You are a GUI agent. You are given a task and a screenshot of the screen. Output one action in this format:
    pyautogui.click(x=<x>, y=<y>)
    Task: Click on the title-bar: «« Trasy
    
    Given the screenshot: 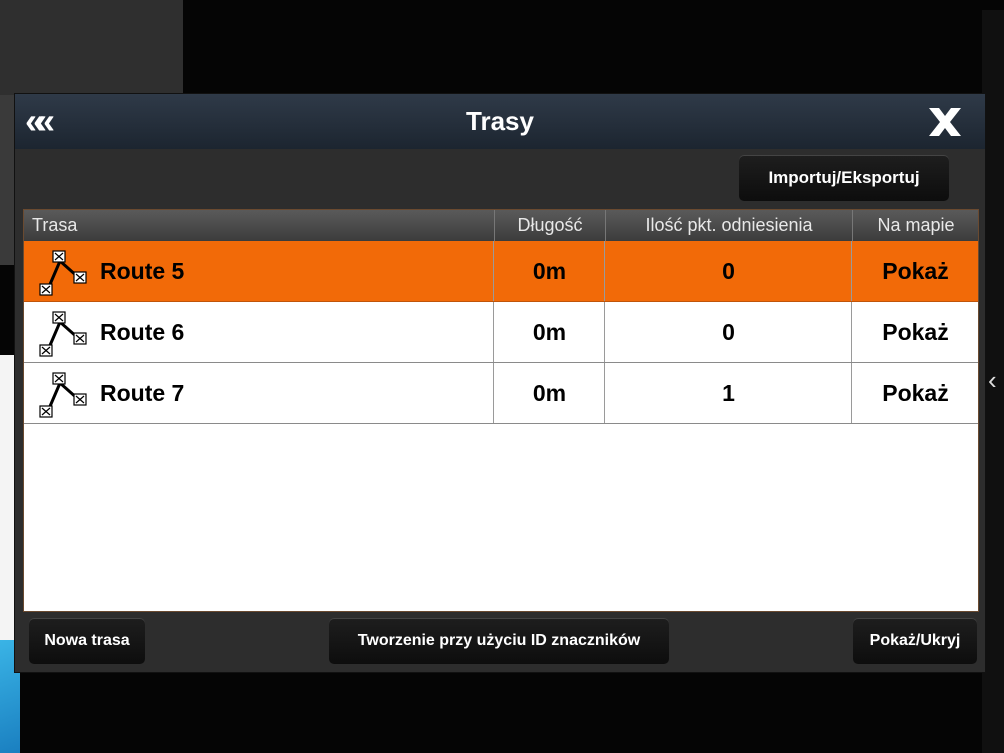 What is the action you would take?
    pyautogui.click(x=500, y=121)
    